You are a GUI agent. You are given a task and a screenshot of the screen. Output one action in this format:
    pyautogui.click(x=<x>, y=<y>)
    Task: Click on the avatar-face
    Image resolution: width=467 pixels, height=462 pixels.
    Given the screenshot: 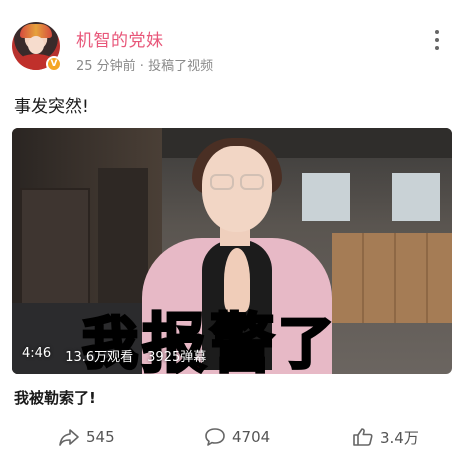 What is the action you would take?
    pyautogui.click(x=36, y=45)
    